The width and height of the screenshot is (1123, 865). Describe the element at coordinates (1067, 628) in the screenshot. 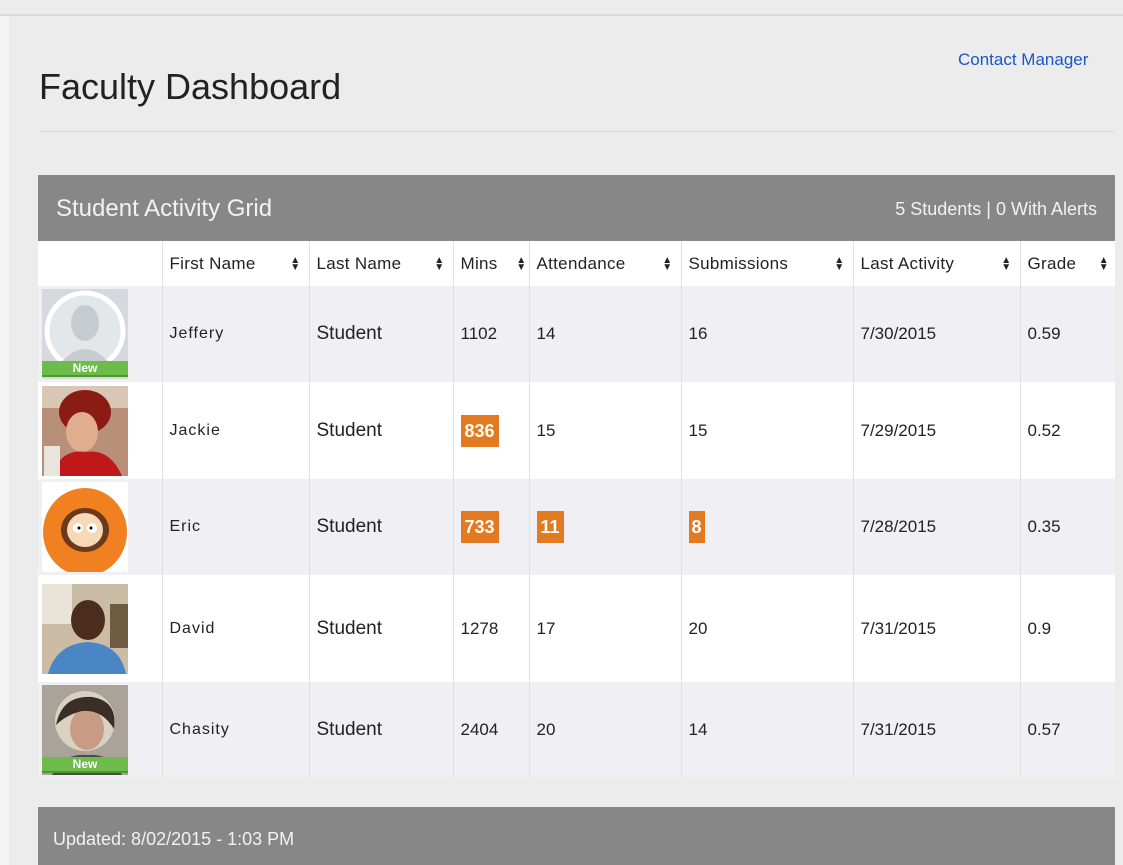

I see `grade-cell: 0.9` at that location.